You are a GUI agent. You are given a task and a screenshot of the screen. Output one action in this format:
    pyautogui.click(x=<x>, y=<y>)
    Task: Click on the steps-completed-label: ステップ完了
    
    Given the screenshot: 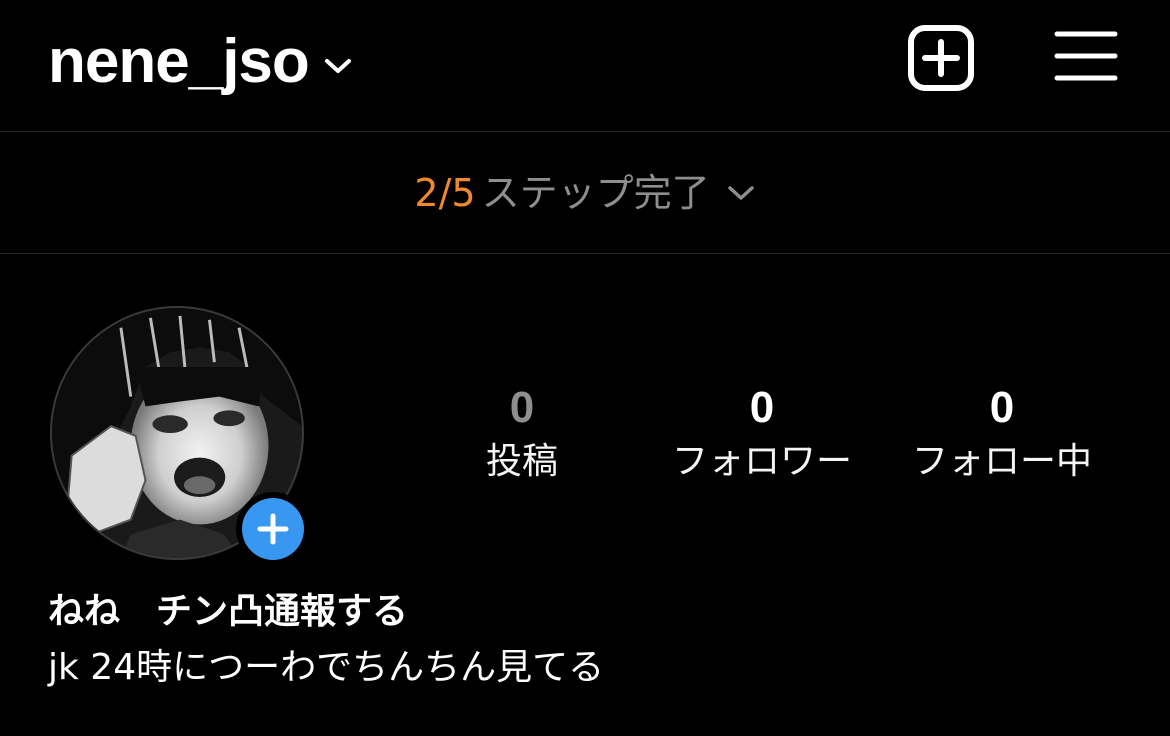 What is the action you would take?
    pyautogui.click(x=595, y=192)
    